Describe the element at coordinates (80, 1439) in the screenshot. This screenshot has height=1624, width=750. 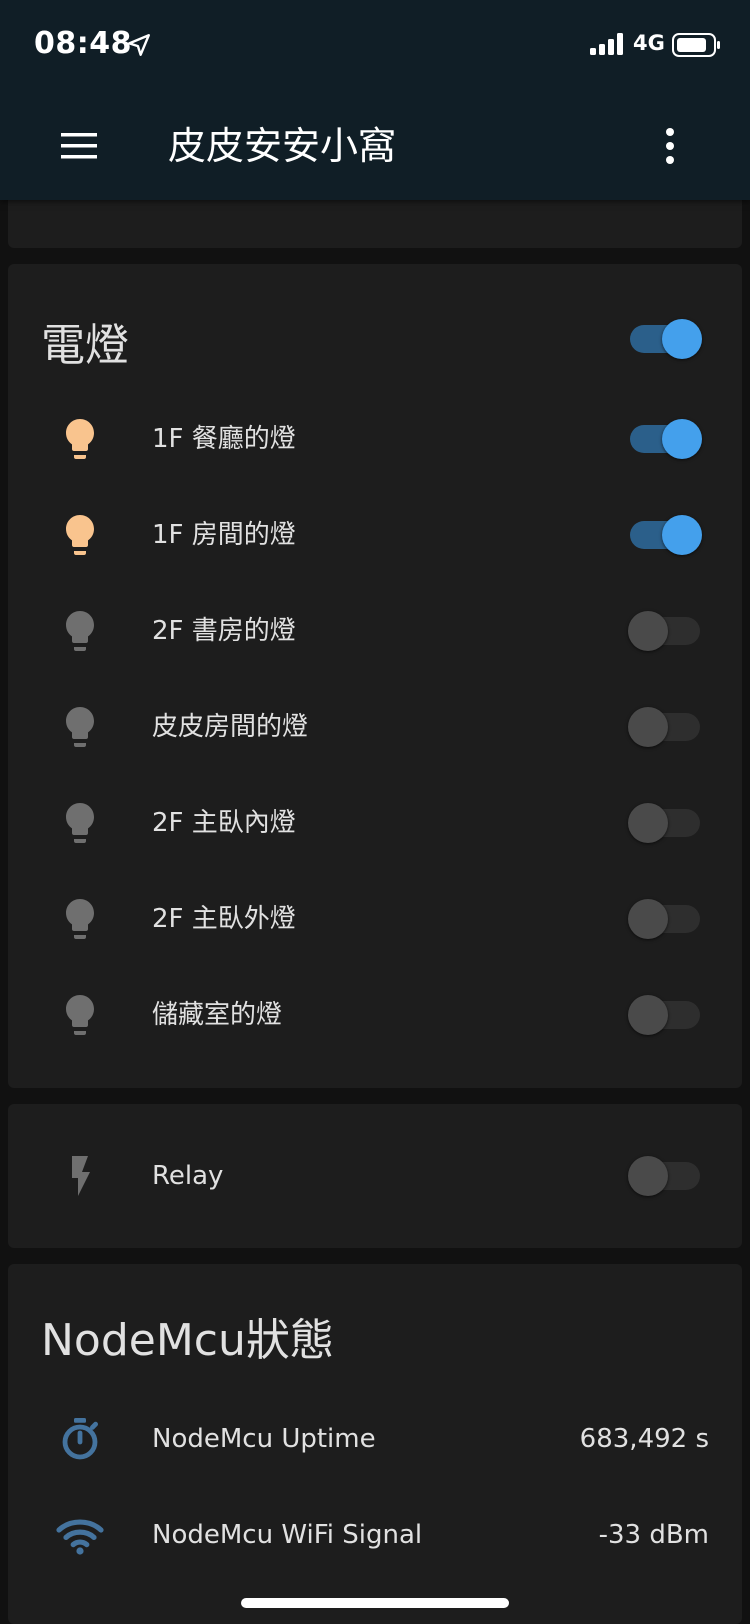
I see `timer-icon` at that location.